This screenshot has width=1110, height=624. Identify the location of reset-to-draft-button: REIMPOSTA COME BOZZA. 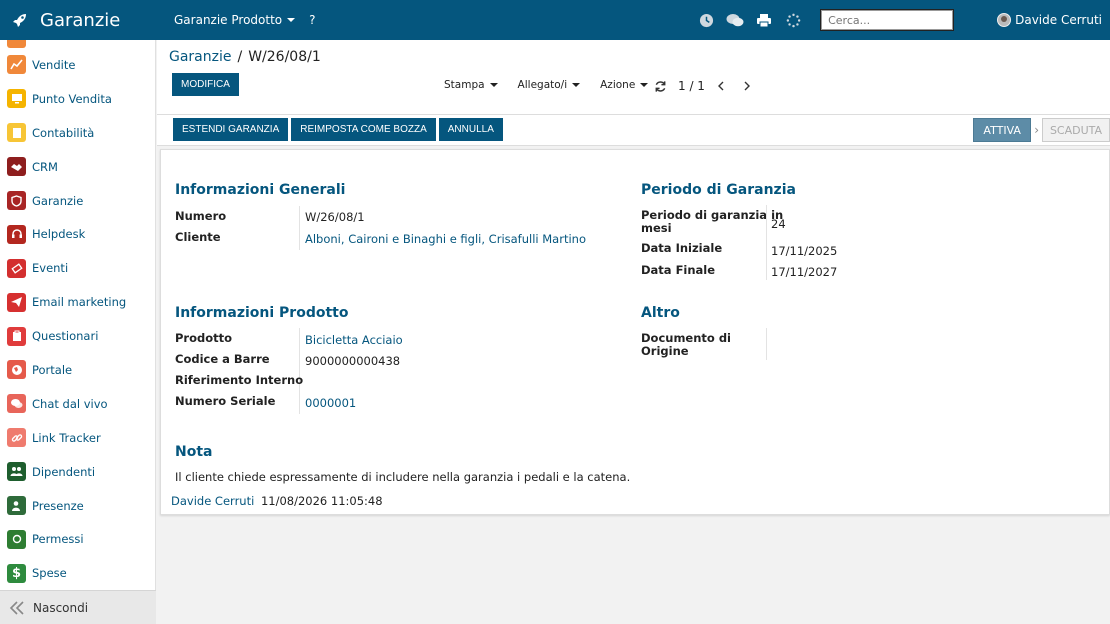
(363, 129).